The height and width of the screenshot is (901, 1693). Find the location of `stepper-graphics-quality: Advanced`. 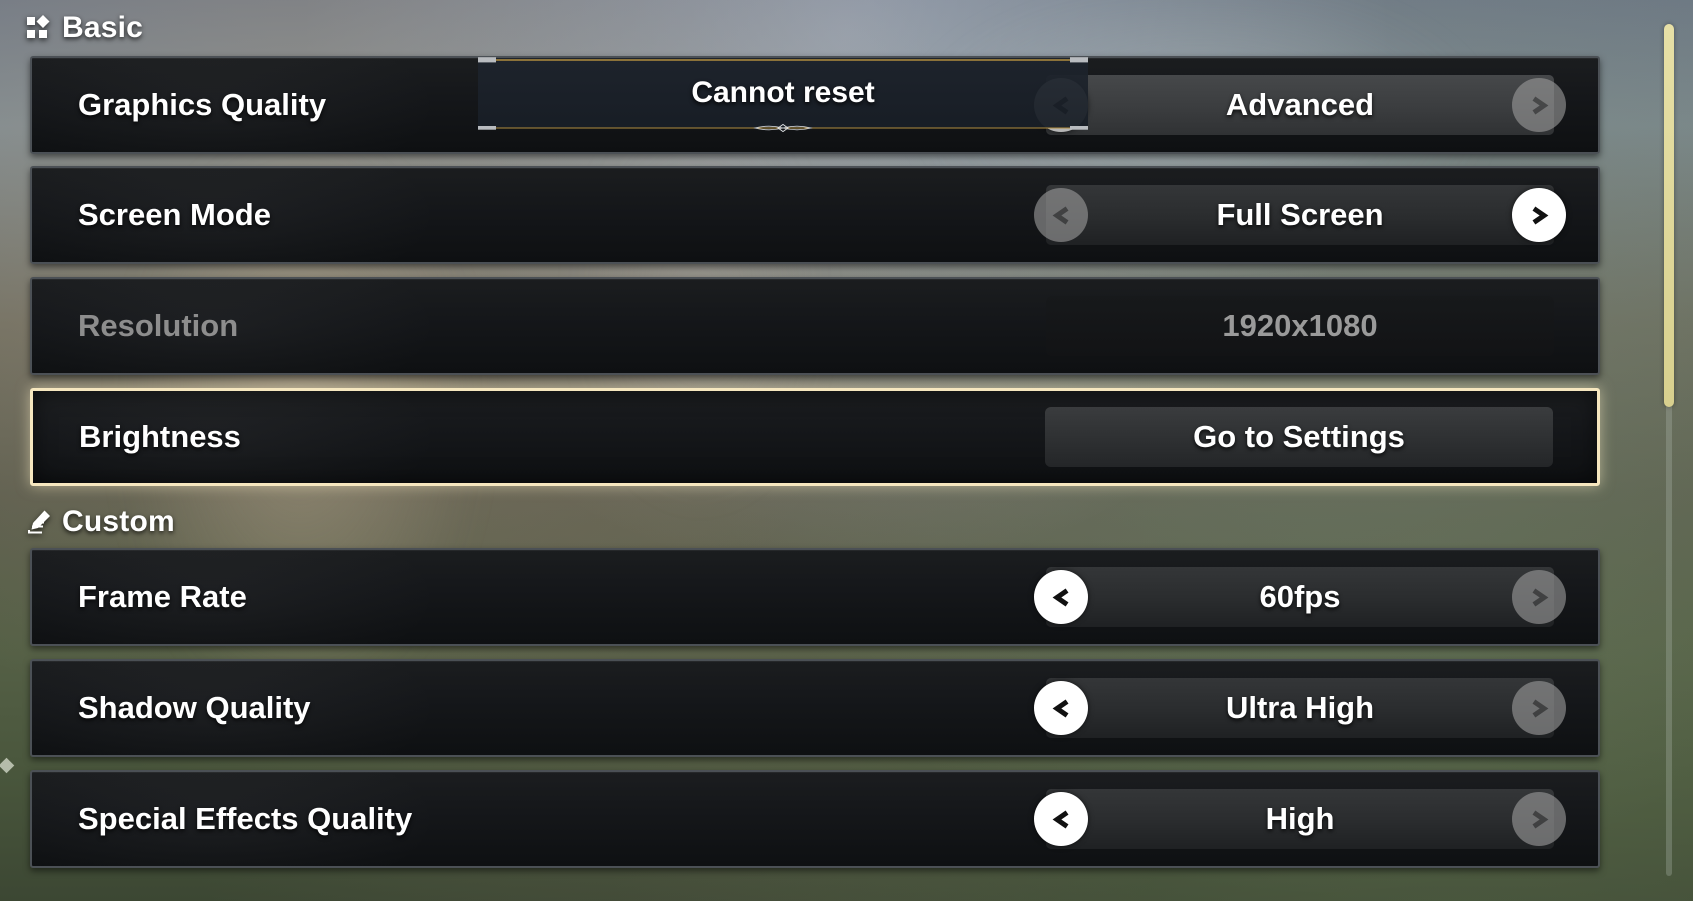

stepper-graphics-quality: Advanced is located at coordinates (1300, 105).